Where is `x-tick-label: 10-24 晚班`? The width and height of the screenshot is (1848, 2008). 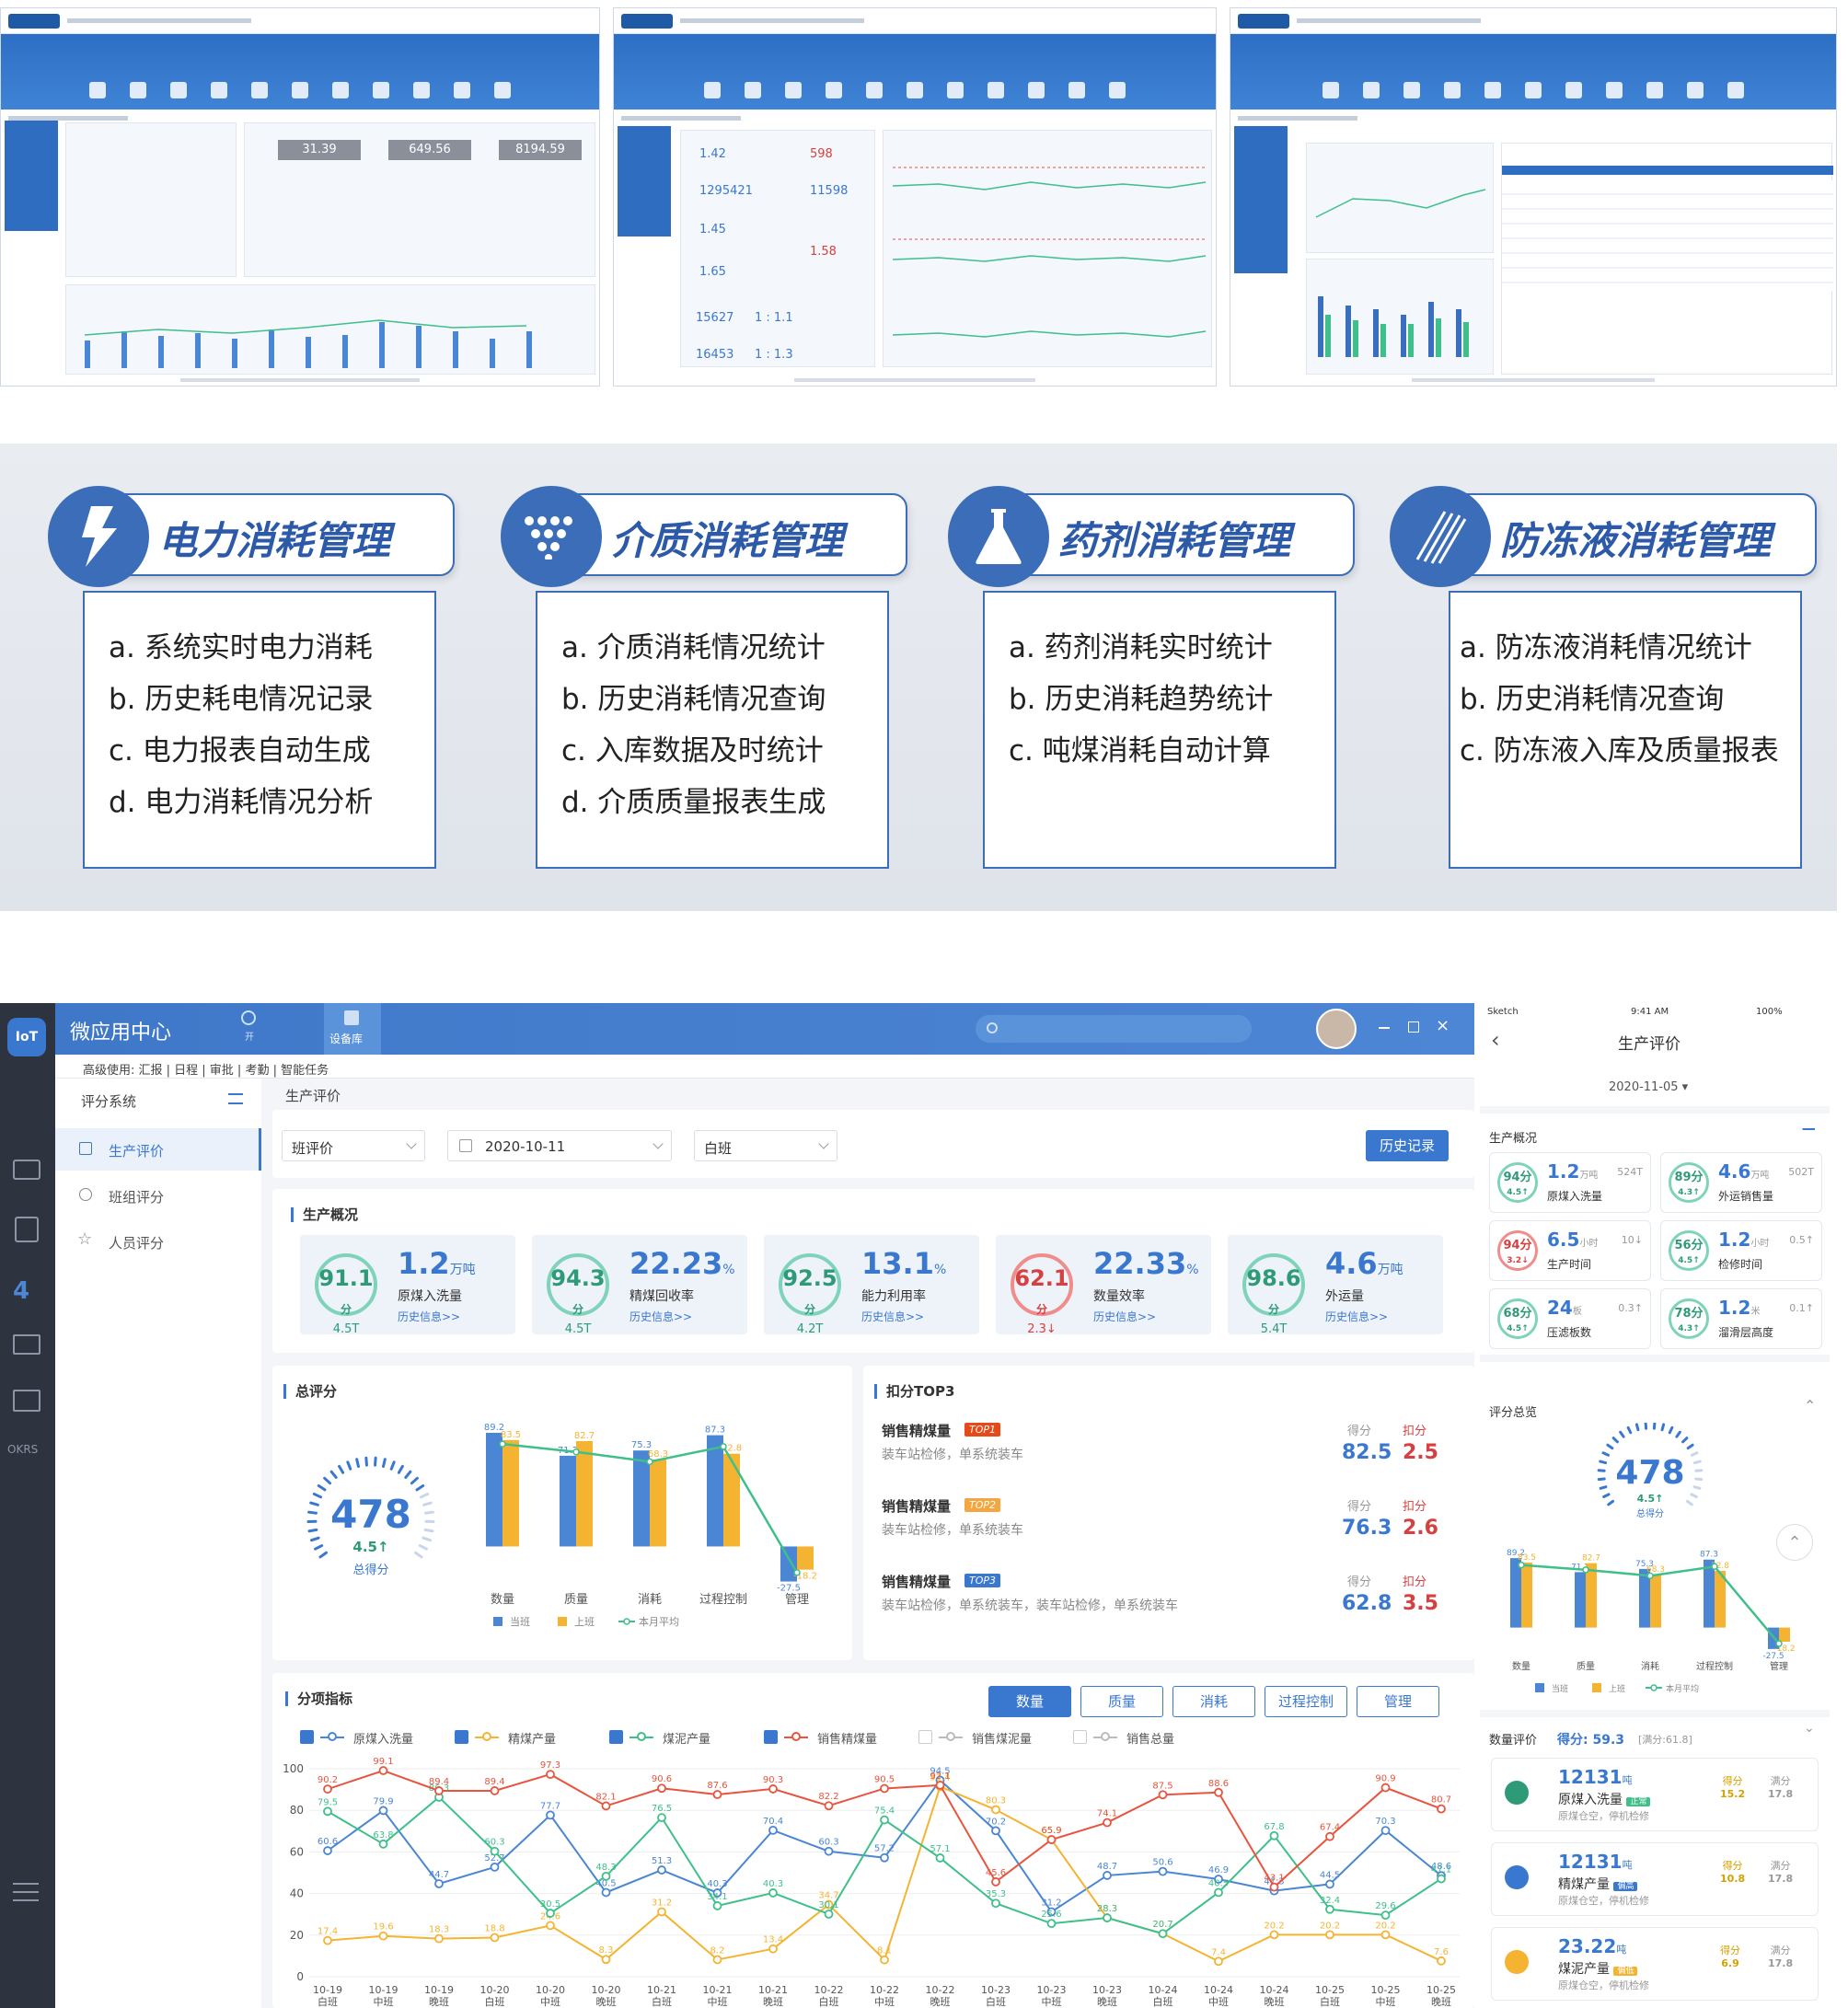 x-tick-label: 10-24 晚班 is located at coordinates (1274, 1996).